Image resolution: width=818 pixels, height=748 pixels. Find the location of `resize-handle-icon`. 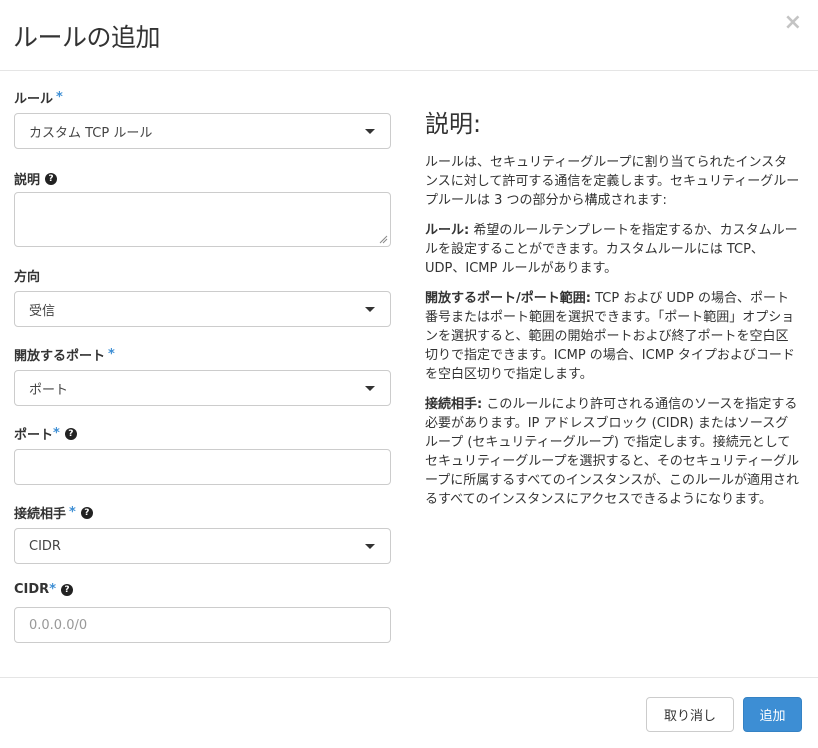

resize-handle-icon is located at coordinates (383, 239).